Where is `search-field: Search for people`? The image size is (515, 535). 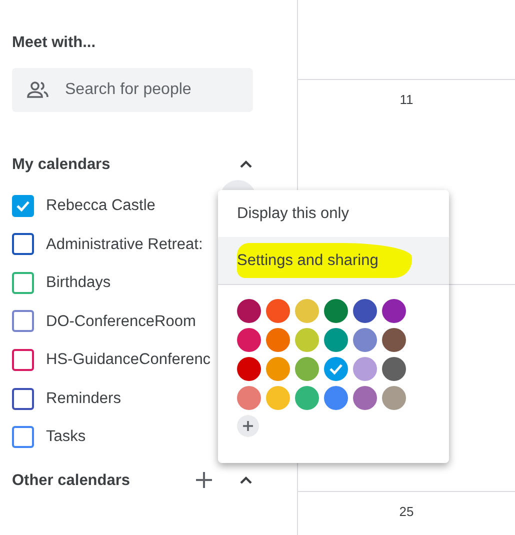 search-field: Search for people is located at coordinates (132, 90).